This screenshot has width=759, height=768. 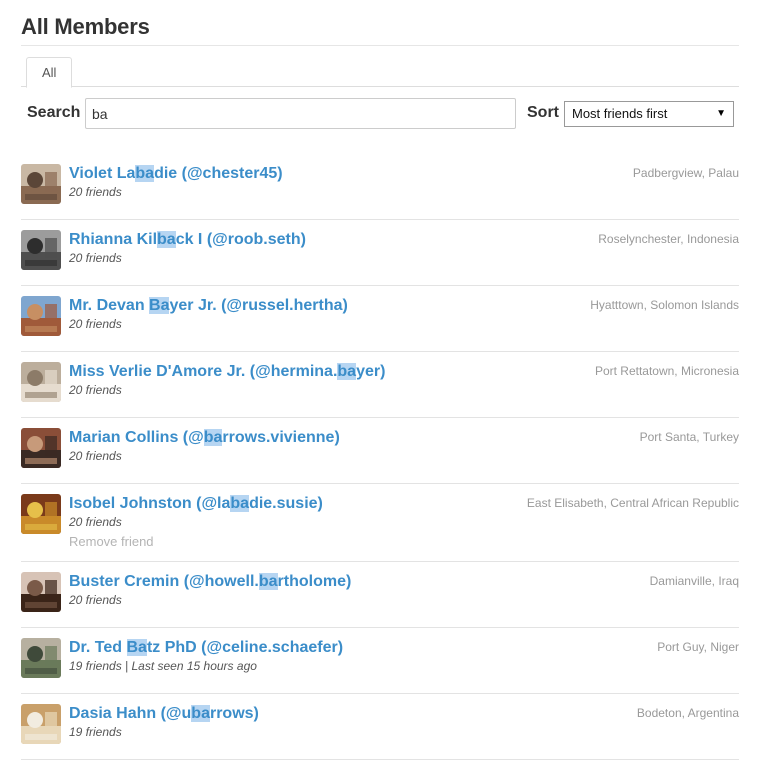 I want to click on member-name-text: Marian Collins (@, so click(x=136, y=437).